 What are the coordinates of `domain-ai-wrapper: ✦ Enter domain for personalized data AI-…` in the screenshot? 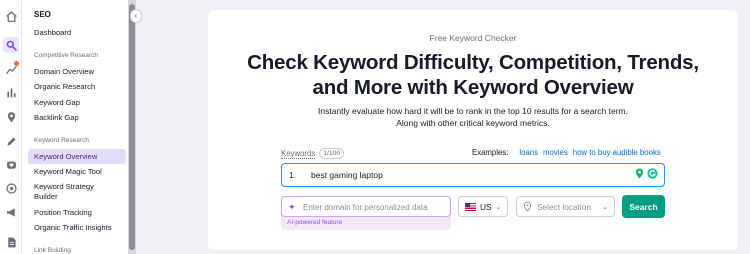 It's located at (366, 213).